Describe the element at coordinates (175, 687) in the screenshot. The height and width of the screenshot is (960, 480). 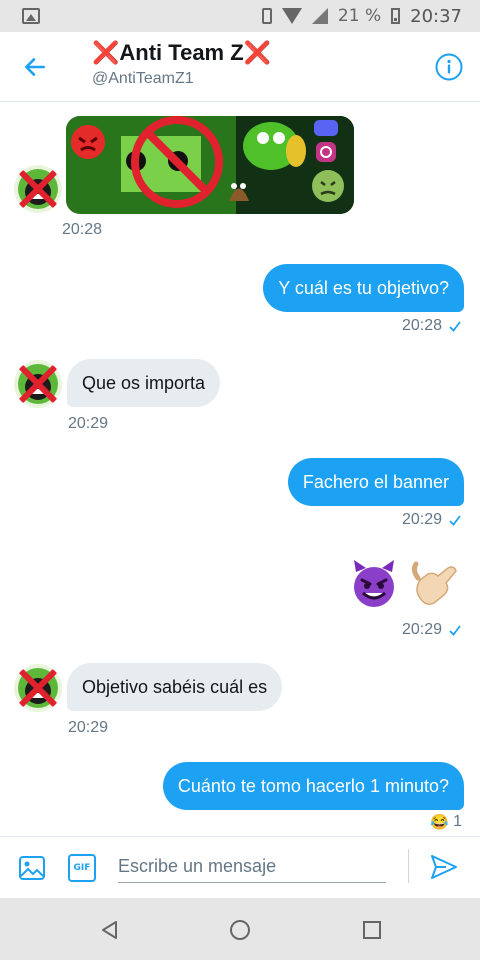
I see `message-bubble-incoming: Objetivo sabéis cuál es` at that location.